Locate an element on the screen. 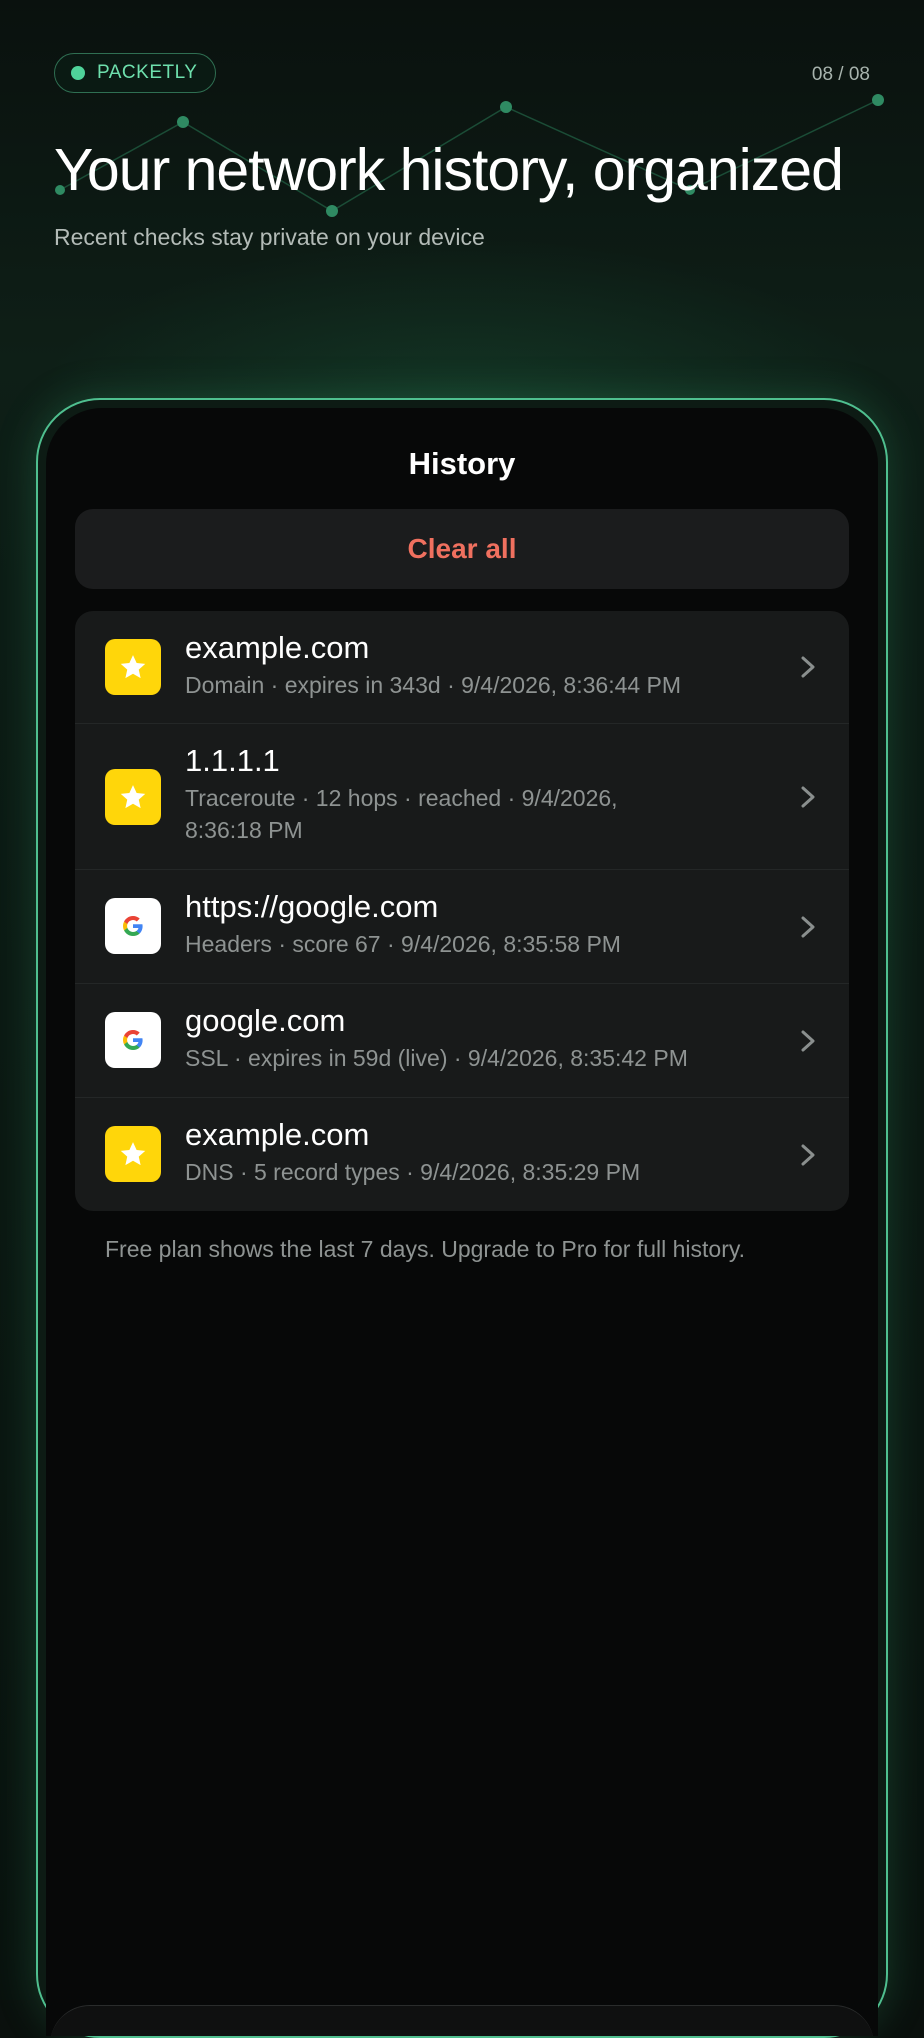 Image resolution: width=924 pixels, height=2038 pixels. clear-all-button: Clear all is located at coordinates (462, 549).